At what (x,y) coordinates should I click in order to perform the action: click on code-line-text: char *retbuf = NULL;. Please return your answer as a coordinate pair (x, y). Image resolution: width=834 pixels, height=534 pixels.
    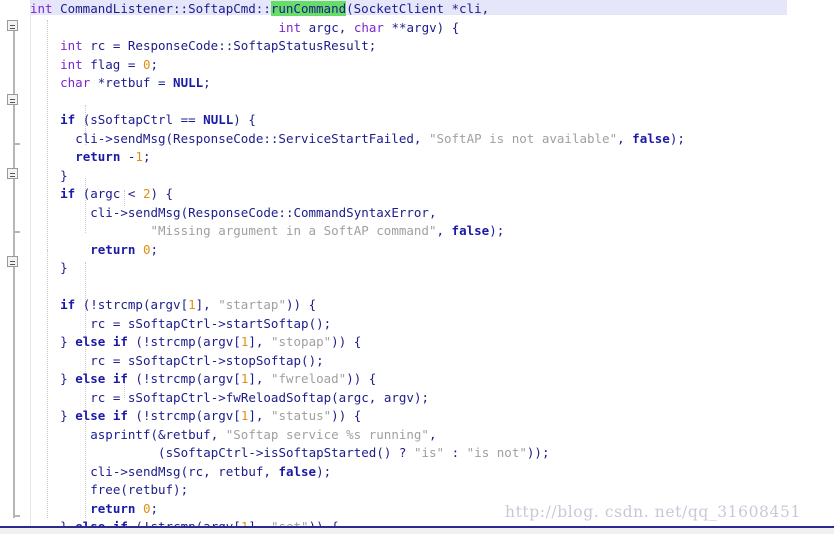
    Looking at the image, I should click on (135, 82).